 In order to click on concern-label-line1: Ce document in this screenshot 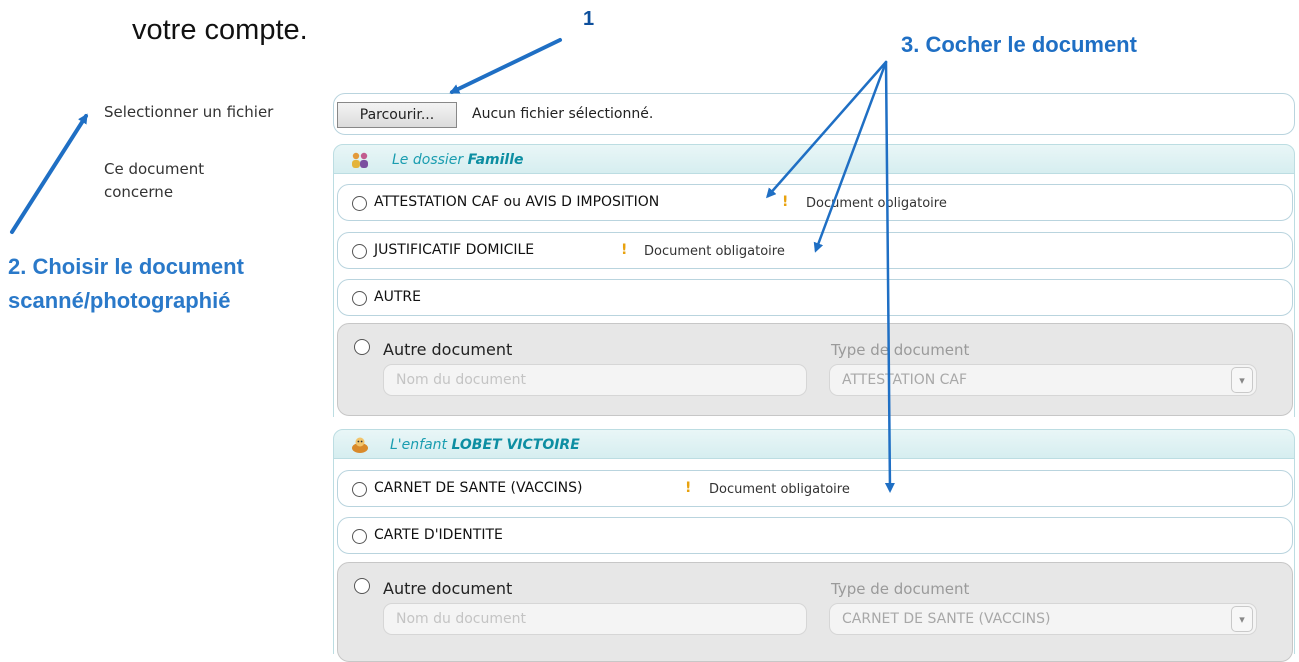, I will do `click(154, 169)`.